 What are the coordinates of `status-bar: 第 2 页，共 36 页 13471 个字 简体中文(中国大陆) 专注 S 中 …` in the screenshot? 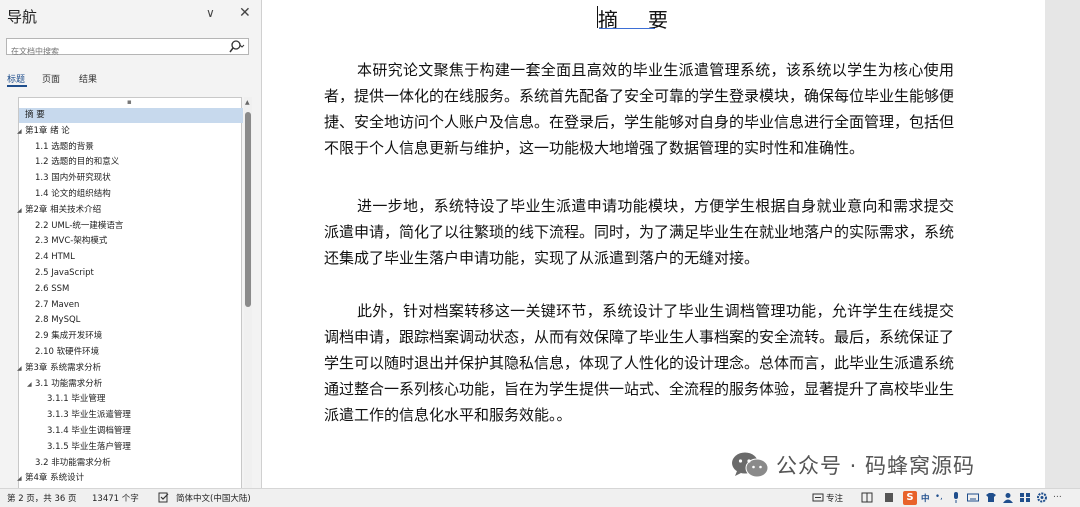 It's located at (540, 497).